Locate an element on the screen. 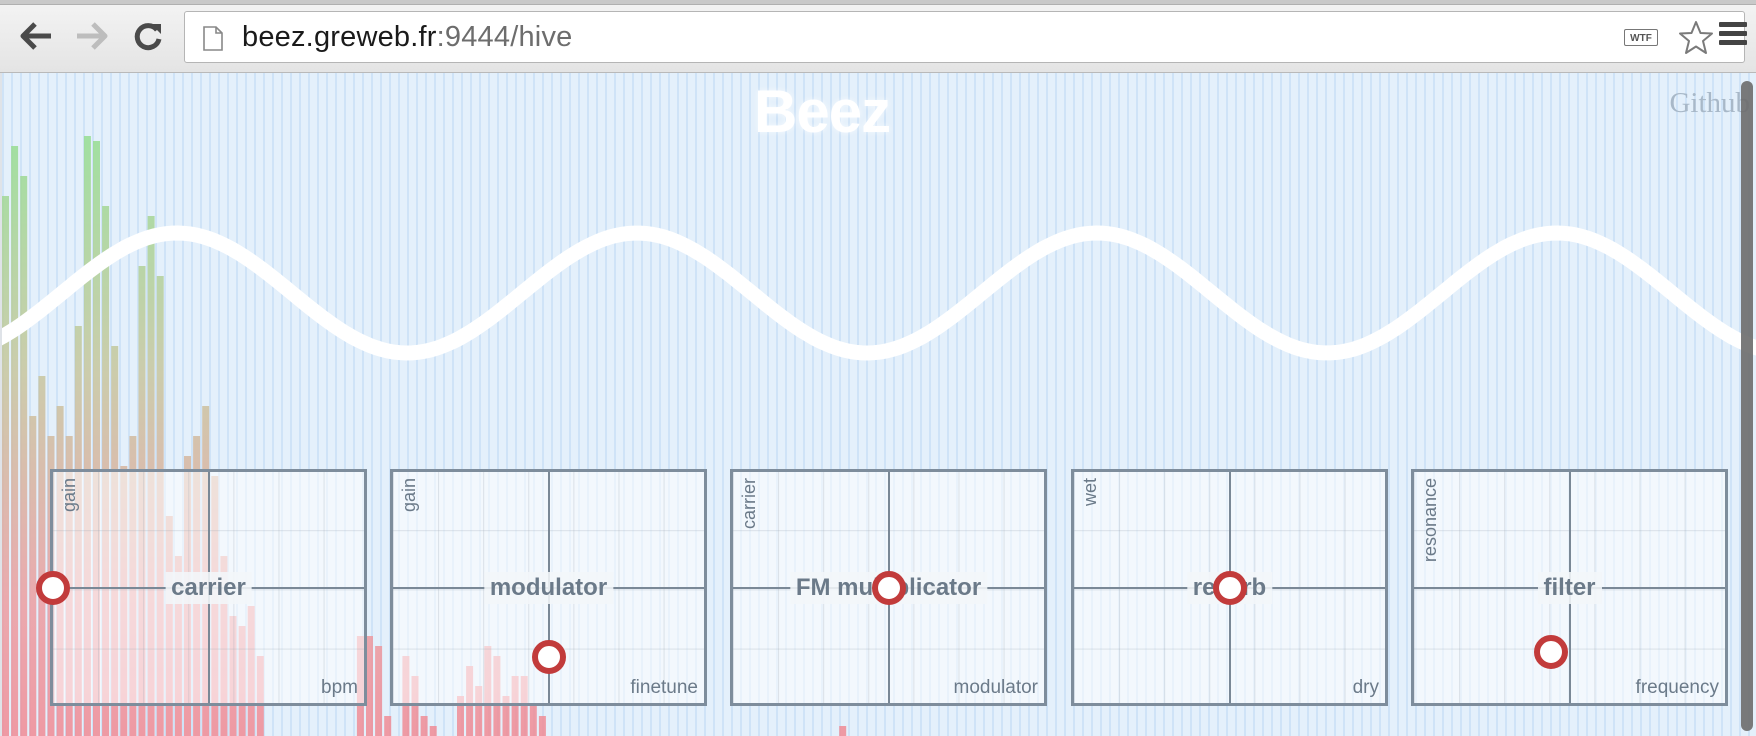  scrollbar-thumb is located at coordinates (1747, 406).